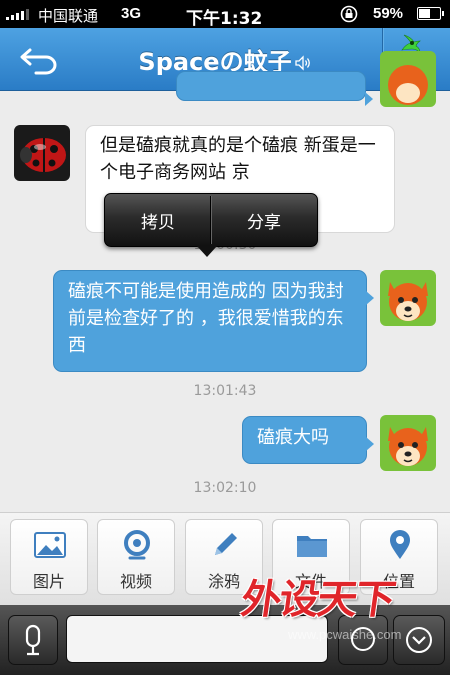  I want to click on picture-button: 图片, so click(49, 557).